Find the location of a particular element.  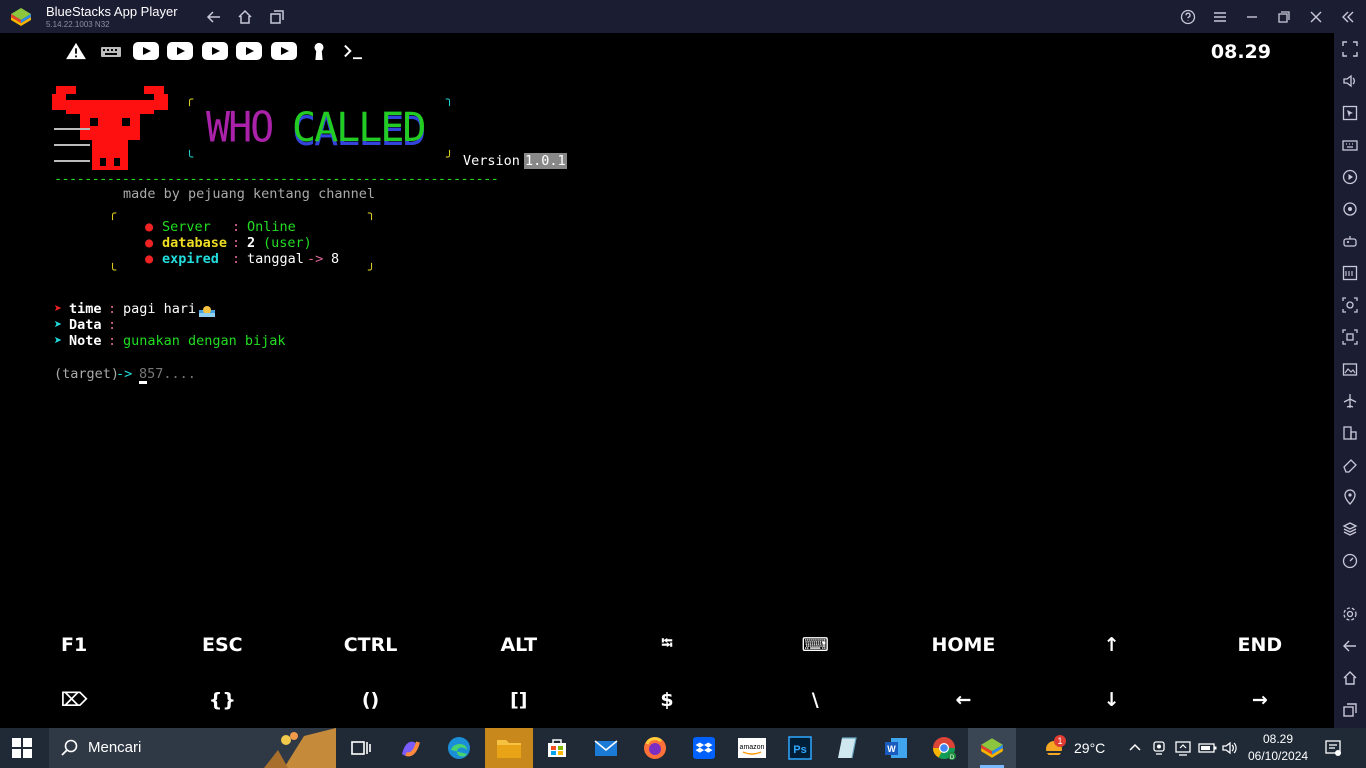

banner-called: CALLED is located at coordinates (359, 128).